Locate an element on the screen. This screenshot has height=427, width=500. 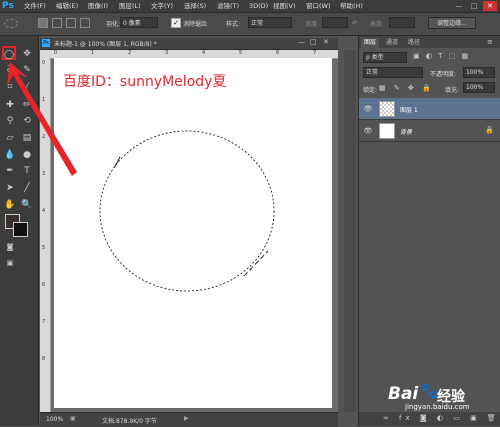
fill-input: 100% is located at coordinates (479, 87).